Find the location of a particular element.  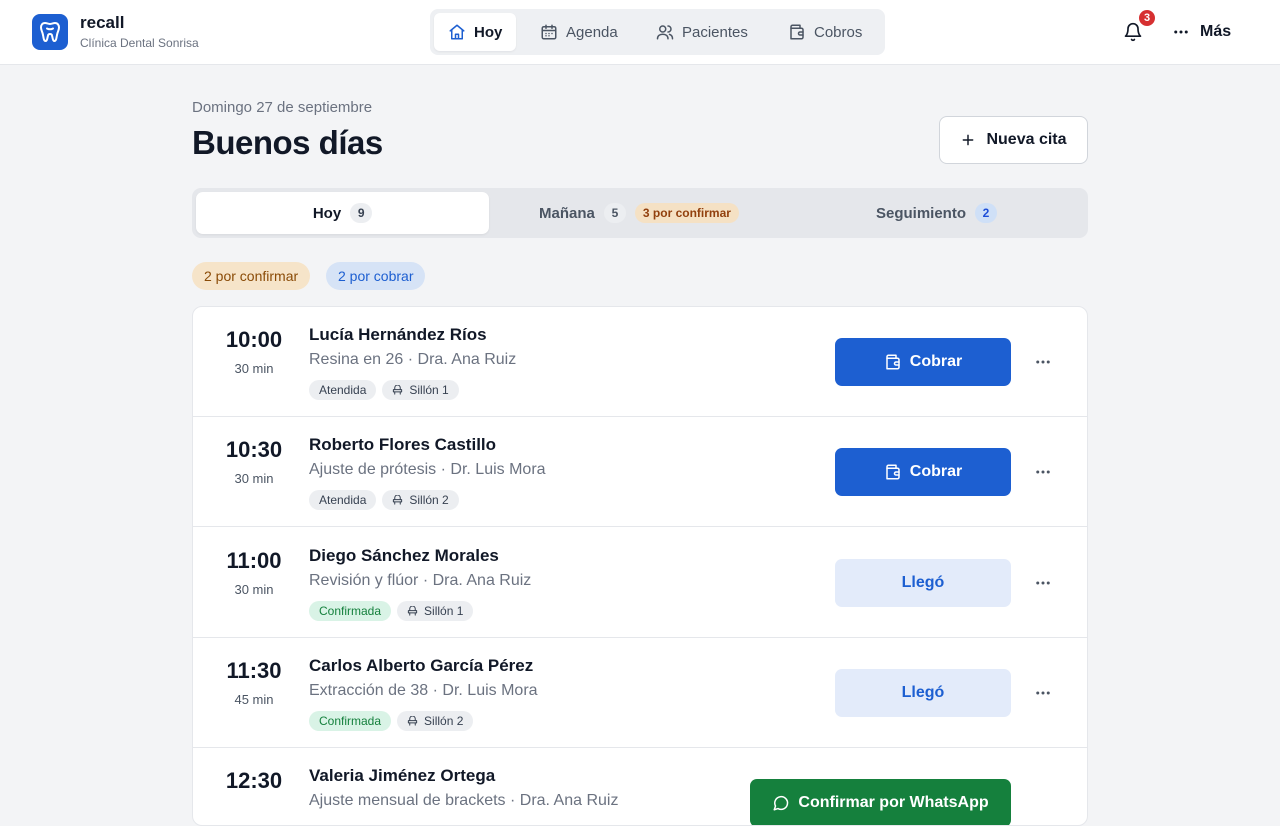

nav-item-pacientes: Pacientes is located at coordinates (702, 32).